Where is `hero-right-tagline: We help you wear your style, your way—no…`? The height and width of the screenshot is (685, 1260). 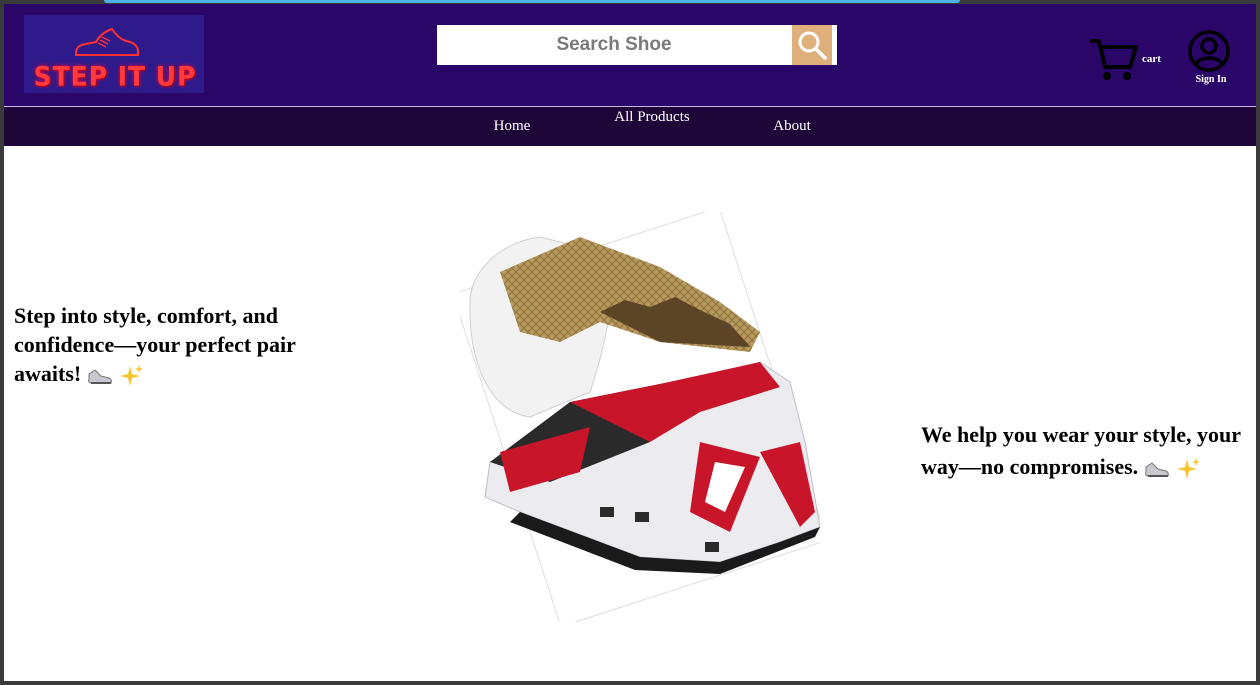 hero-right-tagline: We help you wear your style, your way—no… is located at coordinates (1088, 451).